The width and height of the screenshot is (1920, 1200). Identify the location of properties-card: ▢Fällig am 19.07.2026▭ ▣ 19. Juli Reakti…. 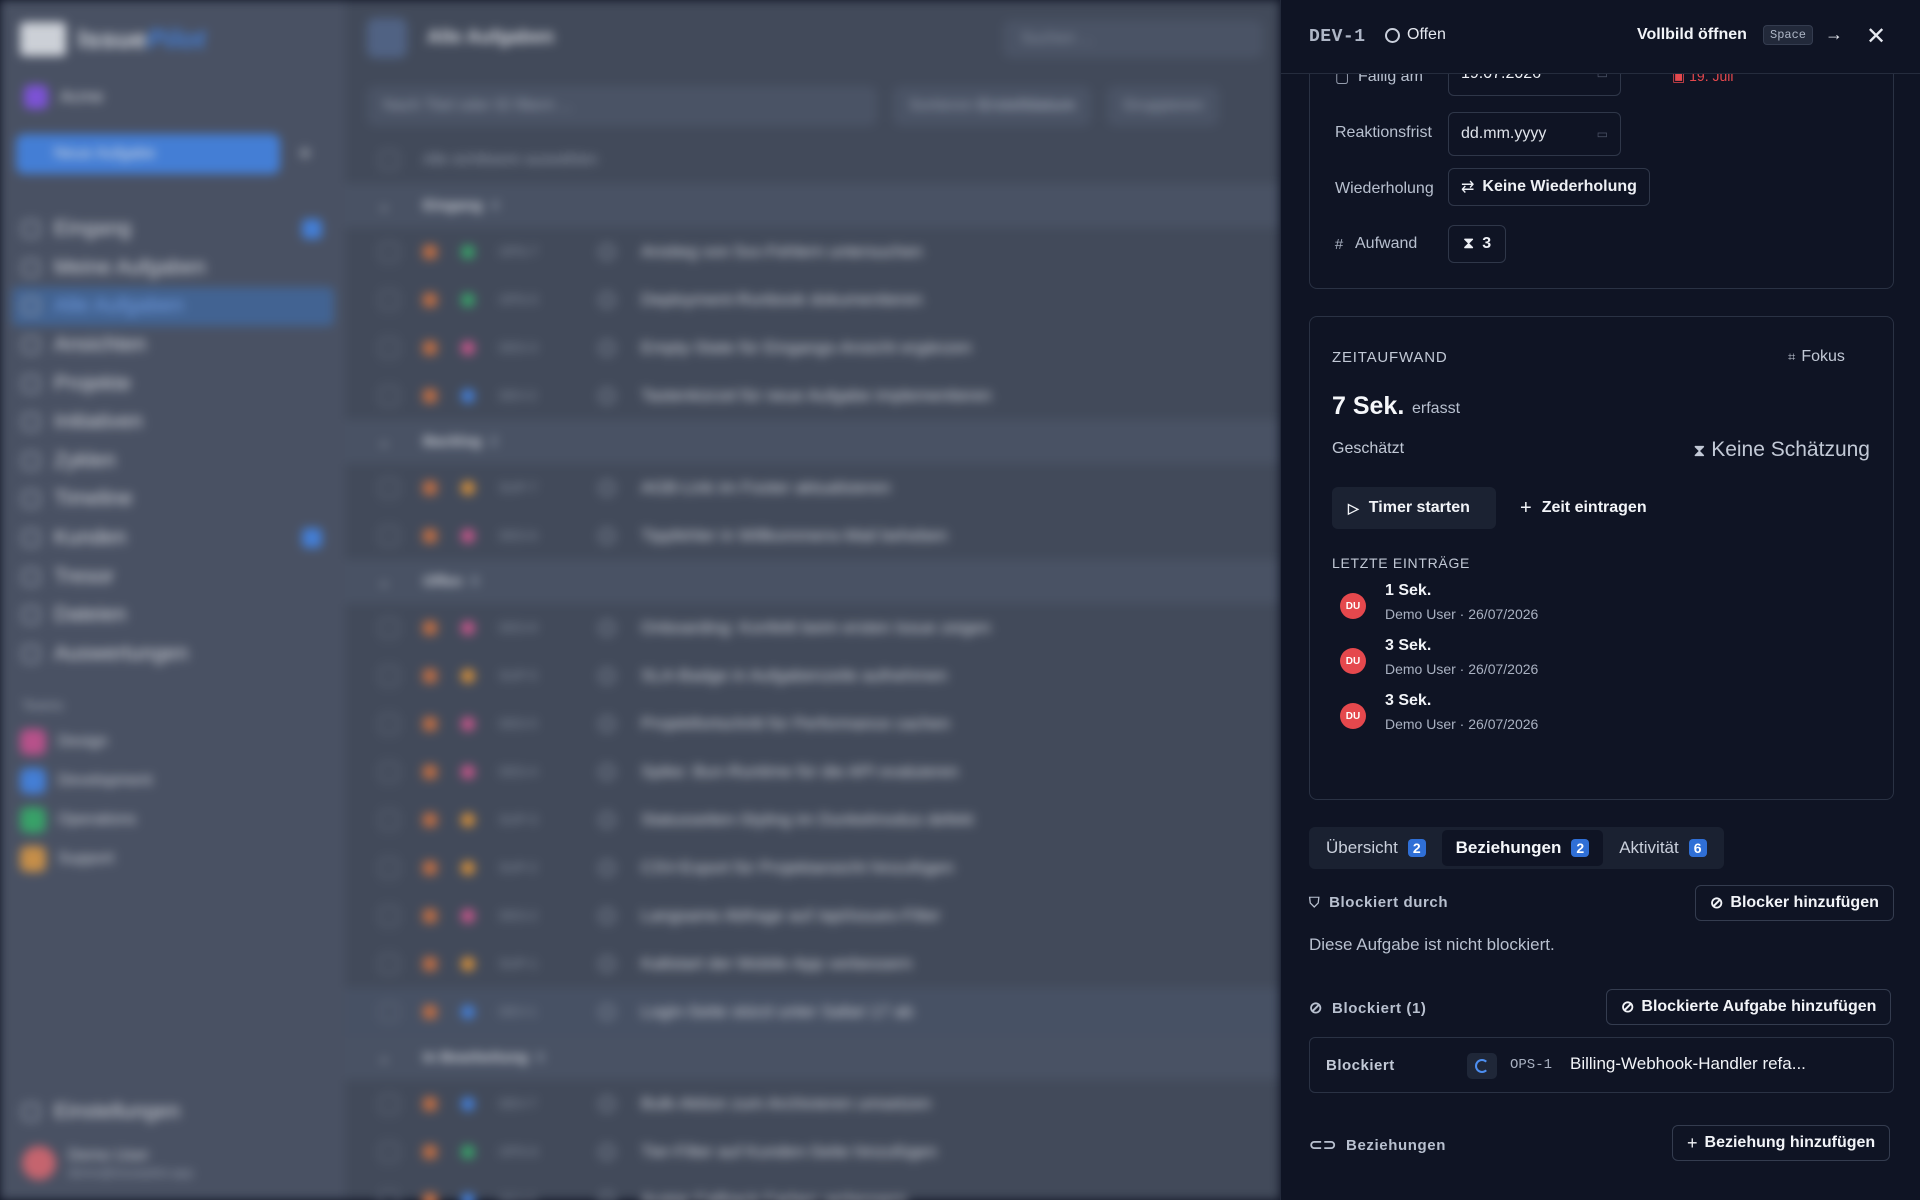
(1601, 164).